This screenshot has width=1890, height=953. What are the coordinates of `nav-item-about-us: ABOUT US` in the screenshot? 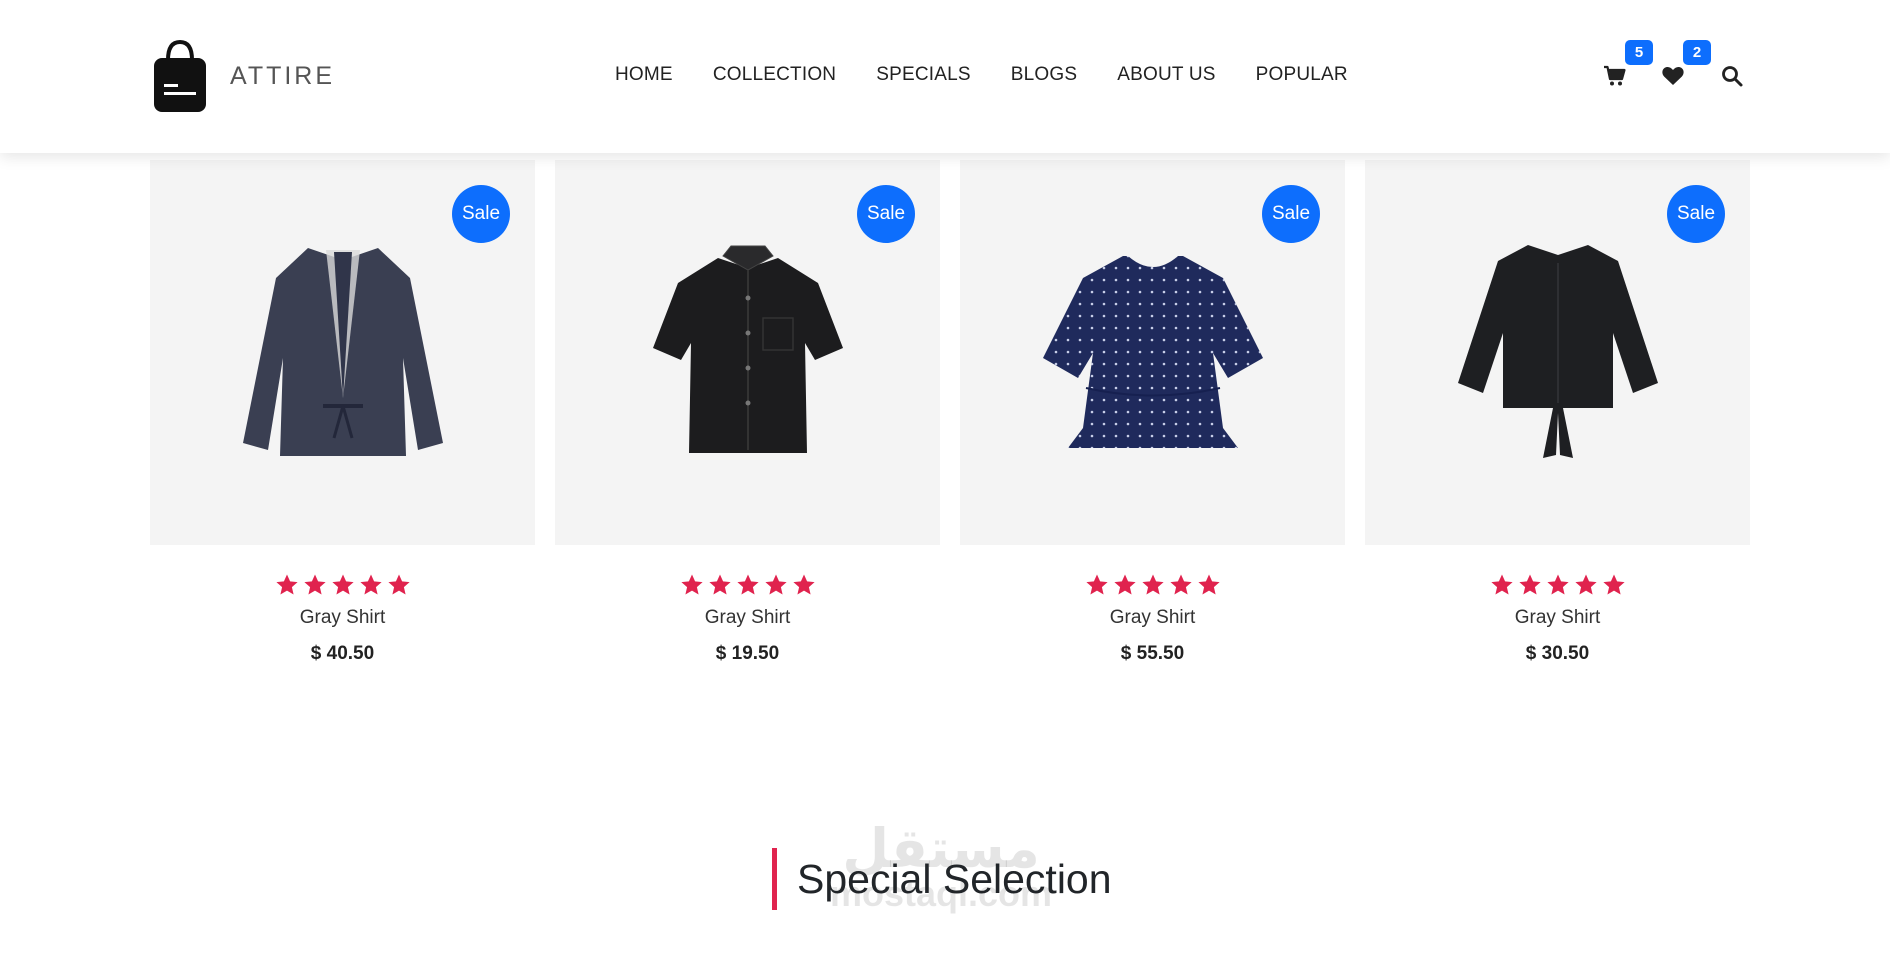 It's located at (1166, 75).